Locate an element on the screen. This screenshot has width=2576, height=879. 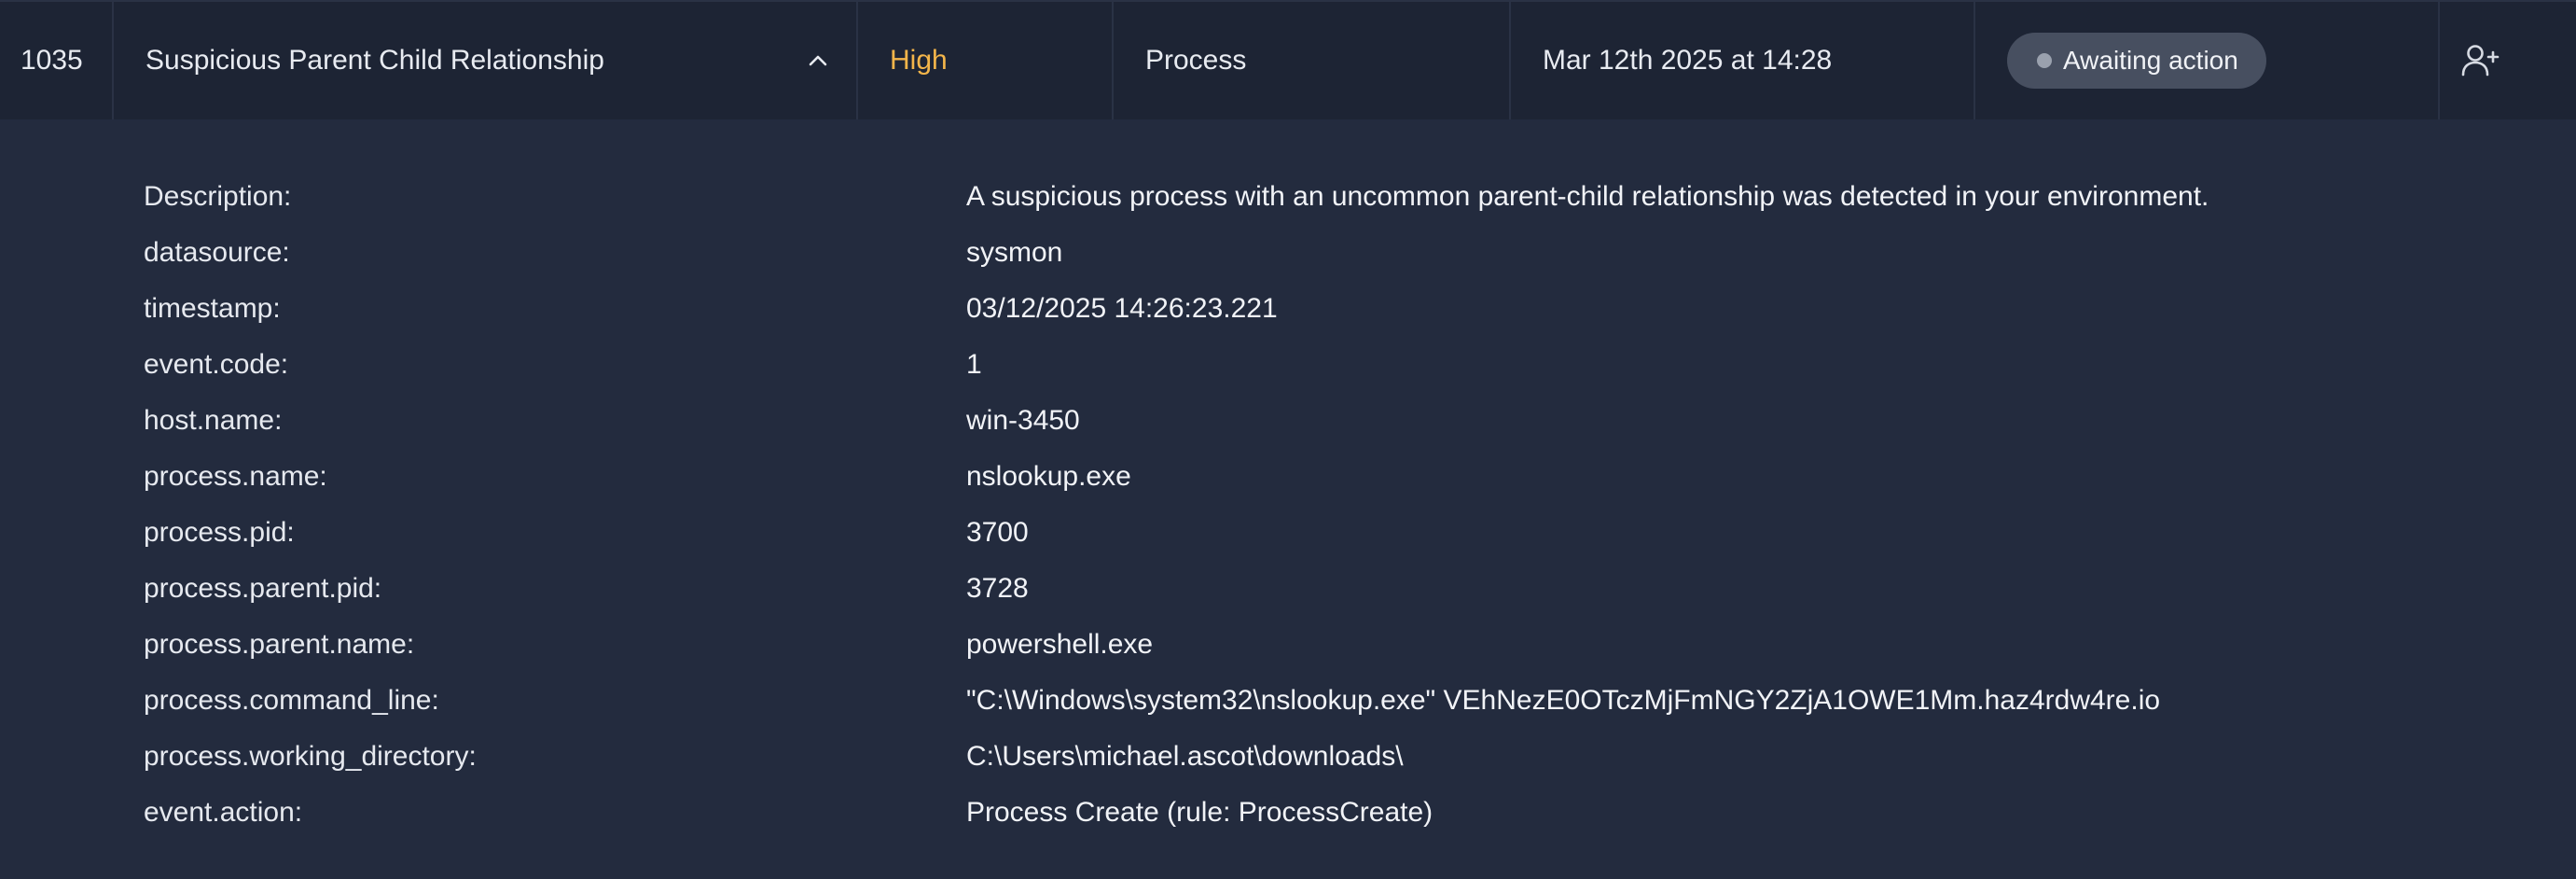
detail-key: event.action: is located at coordinates (223, 812).